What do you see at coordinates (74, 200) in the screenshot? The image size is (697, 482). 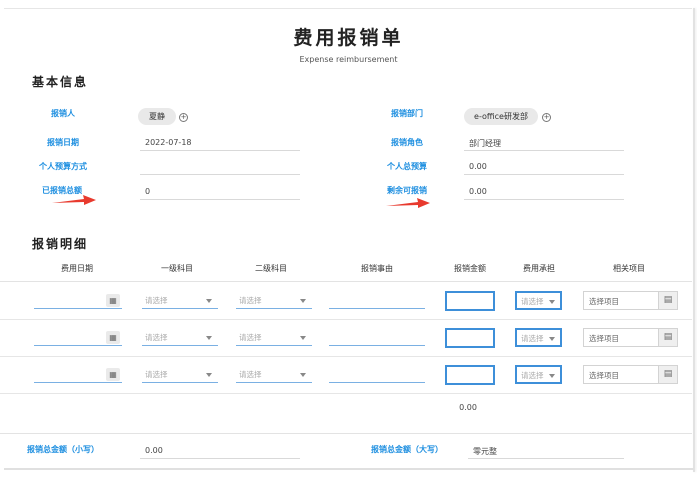 I see `red-arrow-annotation-left` at bounding box center [74, 200].